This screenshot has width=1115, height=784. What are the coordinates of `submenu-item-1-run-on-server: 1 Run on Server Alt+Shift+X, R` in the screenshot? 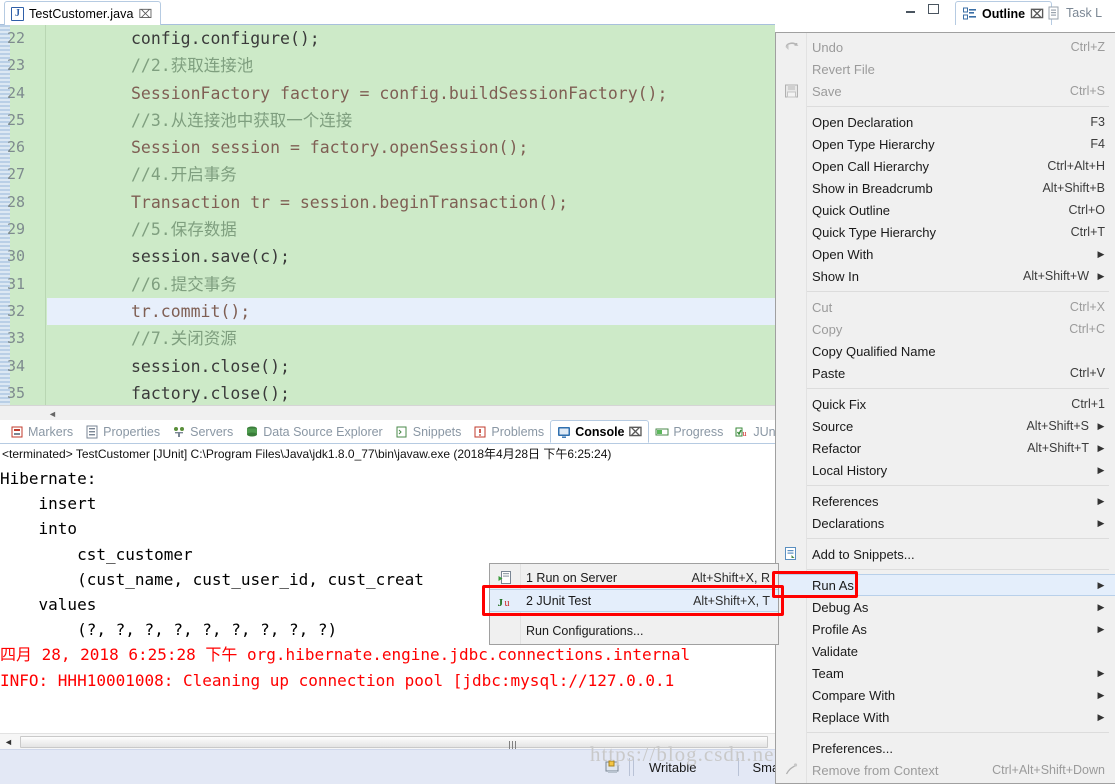 It's located at (634, 577).